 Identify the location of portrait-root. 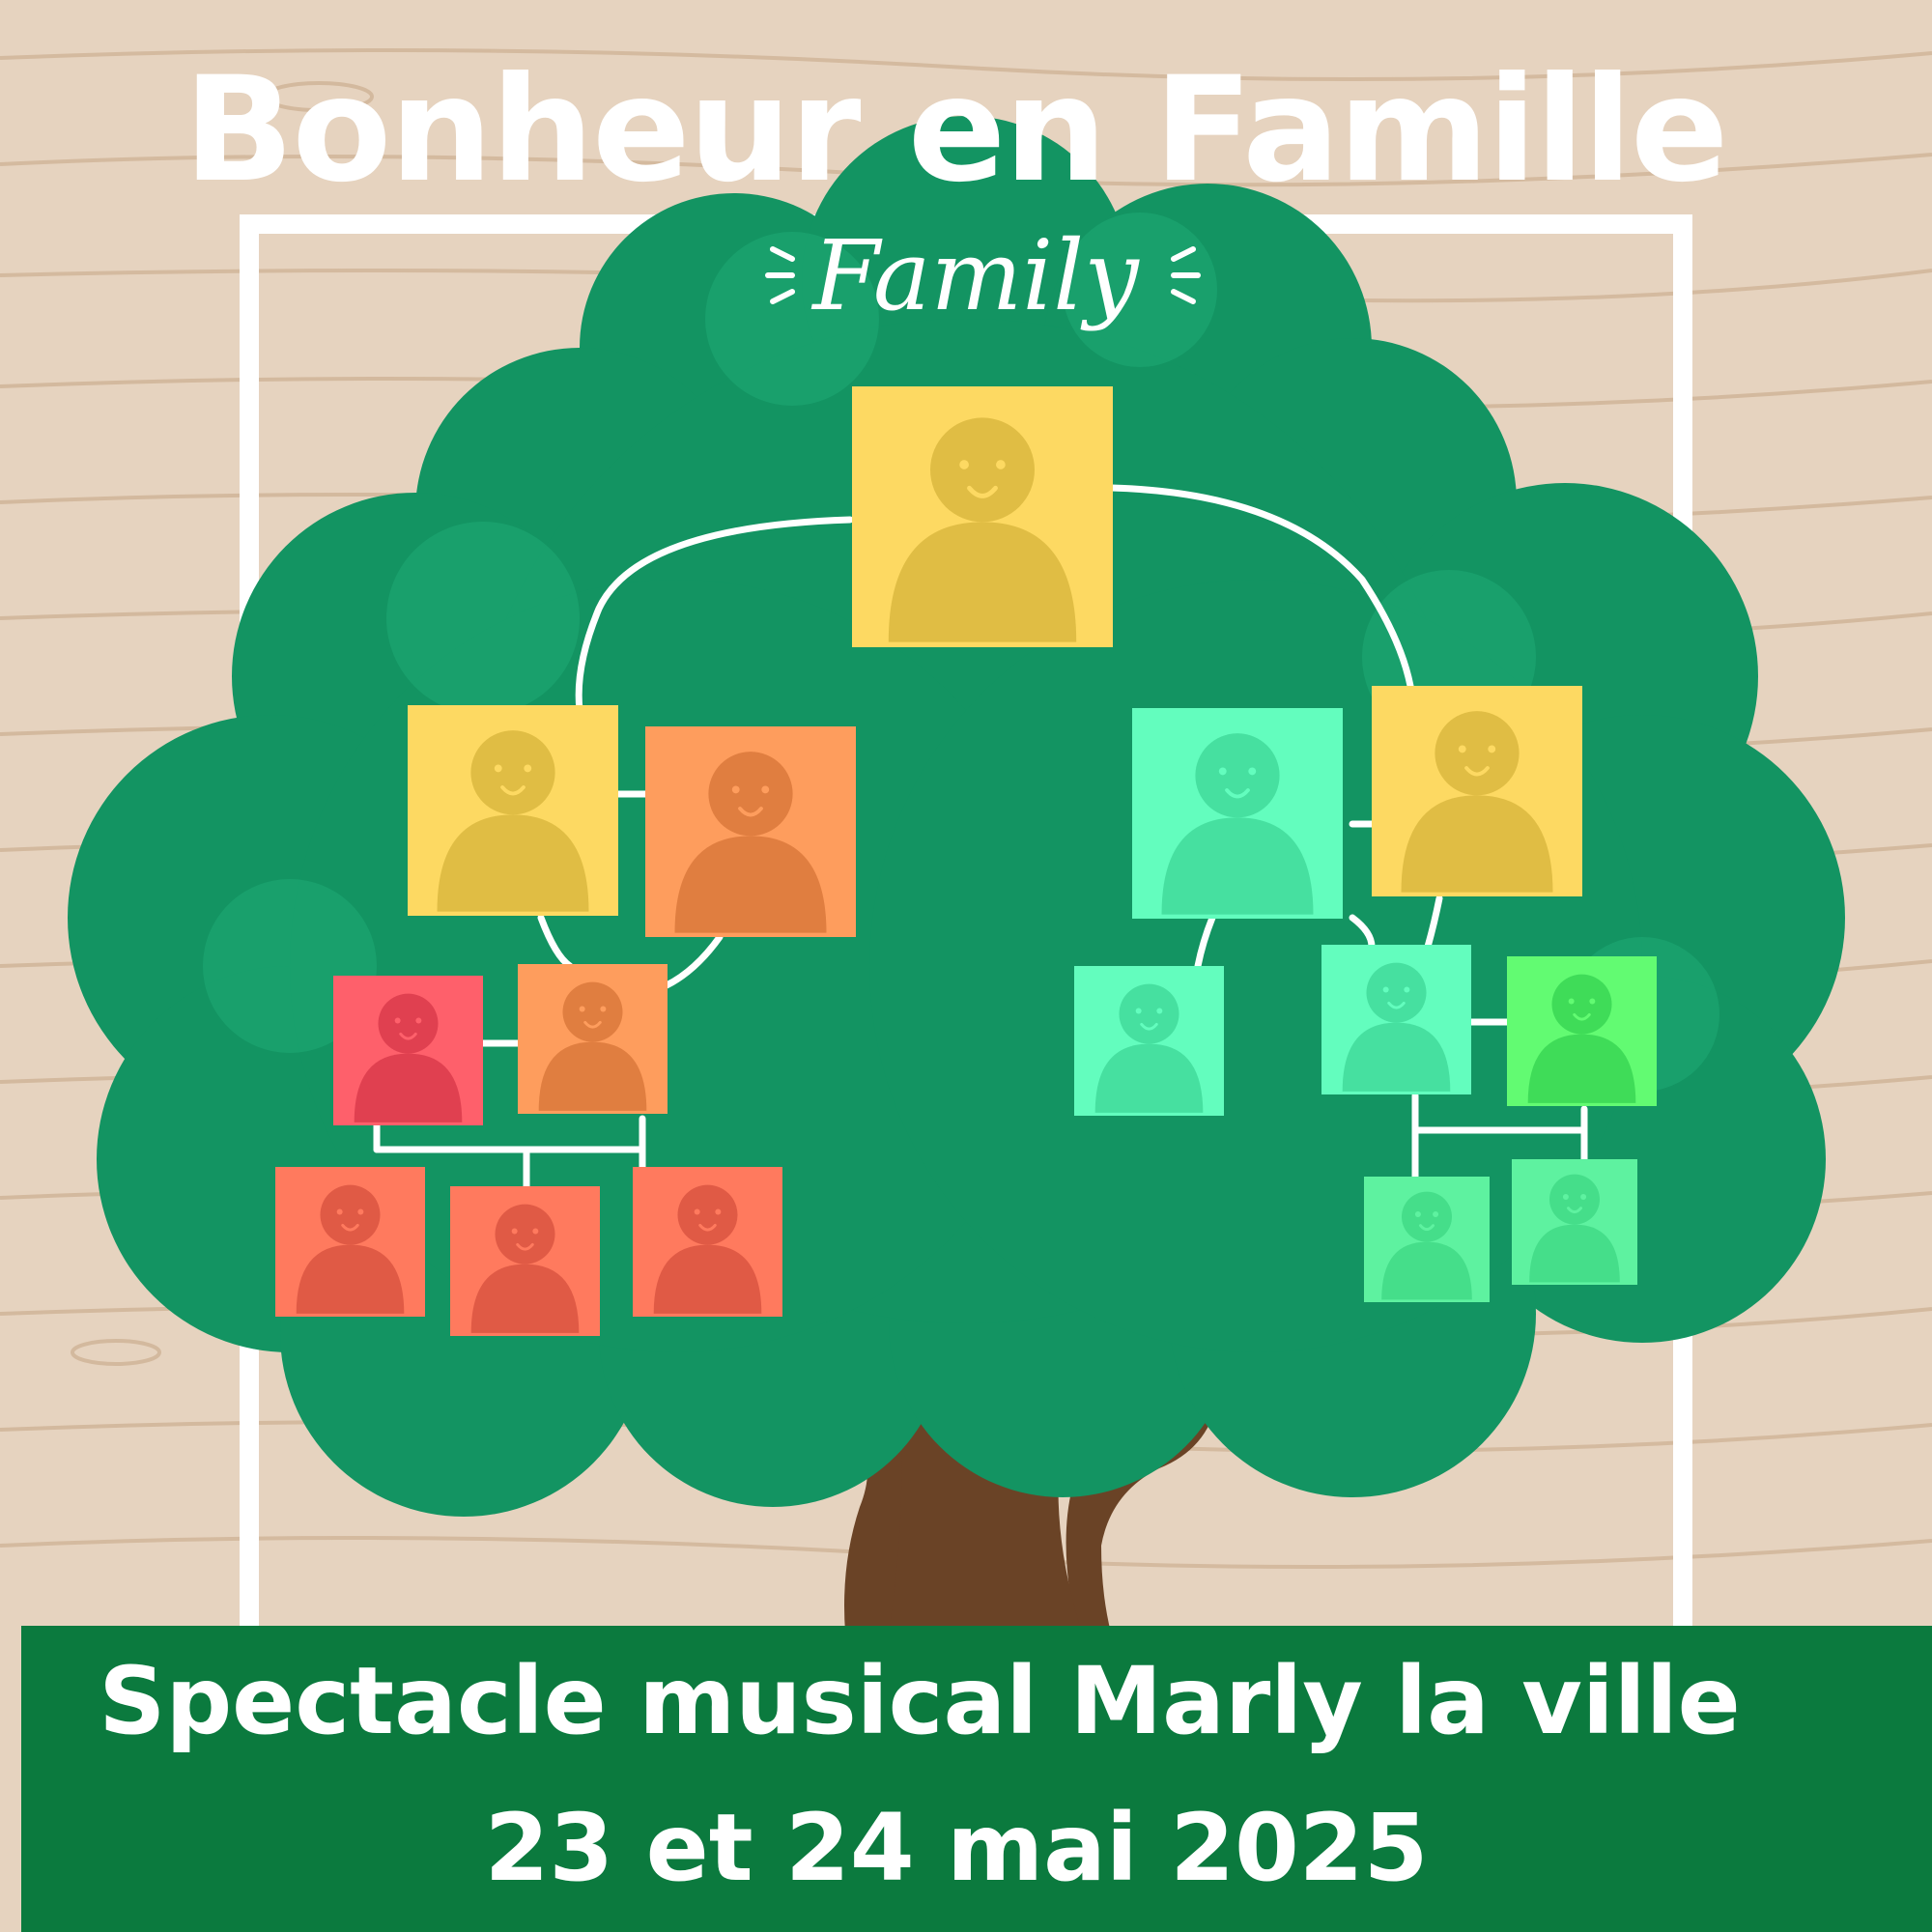
(982, 516).